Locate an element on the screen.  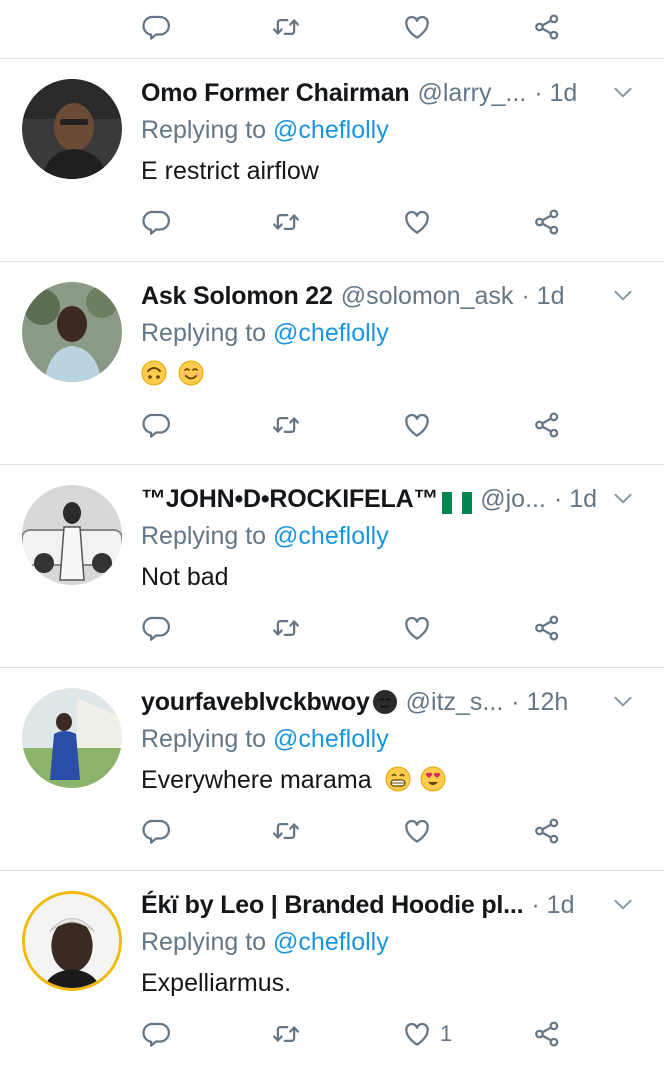
user-handle: @solomon_ask is located at coordinates (427, 296).